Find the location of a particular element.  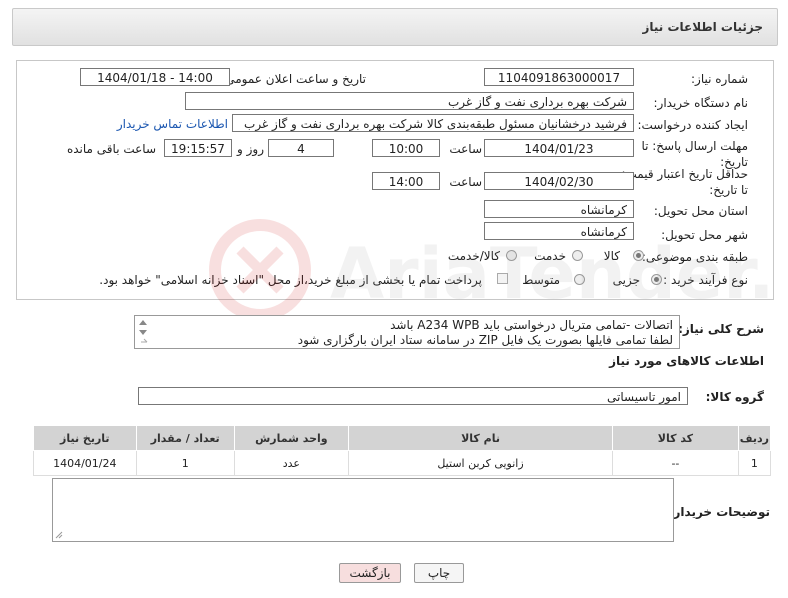

cell-row-number: 1 is located at coordinates (754, 463).